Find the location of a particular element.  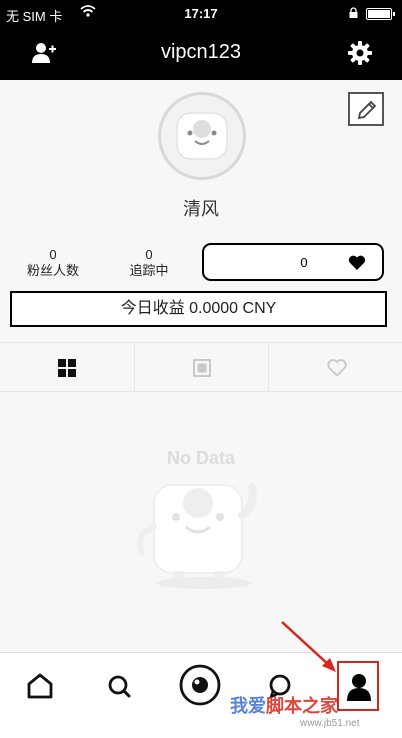

watermark: 我爱脚本之家 is located at coordinates (284, 705).